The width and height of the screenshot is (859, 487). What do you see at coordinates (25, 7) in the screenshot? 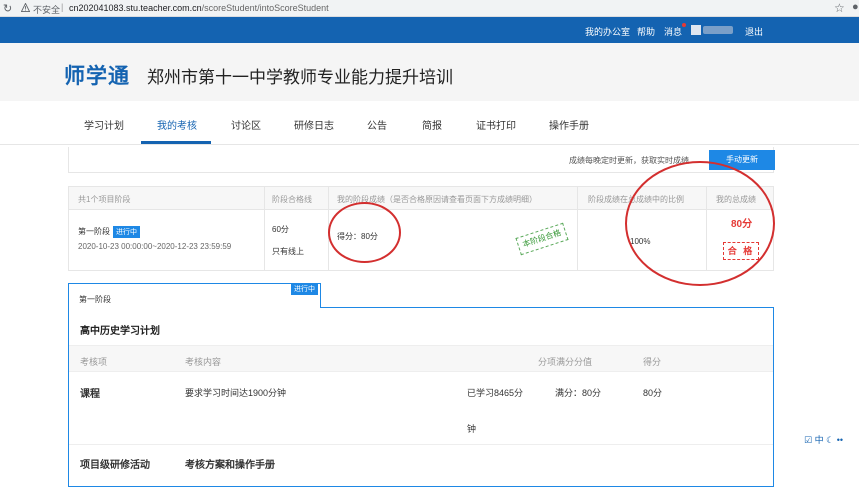
I see `warning-icon` at bounding box center [25, 7].